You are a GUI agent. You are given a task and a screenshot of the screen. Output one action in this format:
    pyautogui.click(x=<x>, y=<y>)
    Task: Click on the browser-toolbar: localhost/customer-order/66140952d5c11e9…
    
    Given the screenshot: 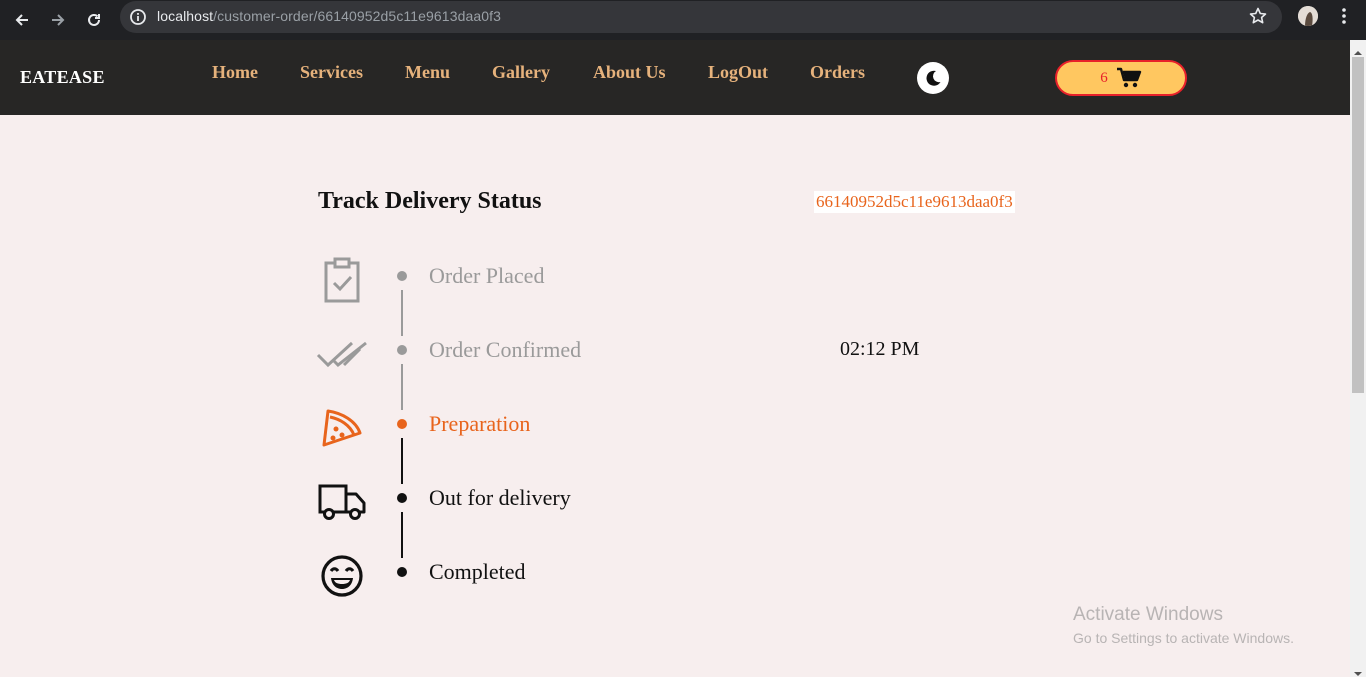 What is the action you would take?
    pyautogui.click(x=683, y=20)
    